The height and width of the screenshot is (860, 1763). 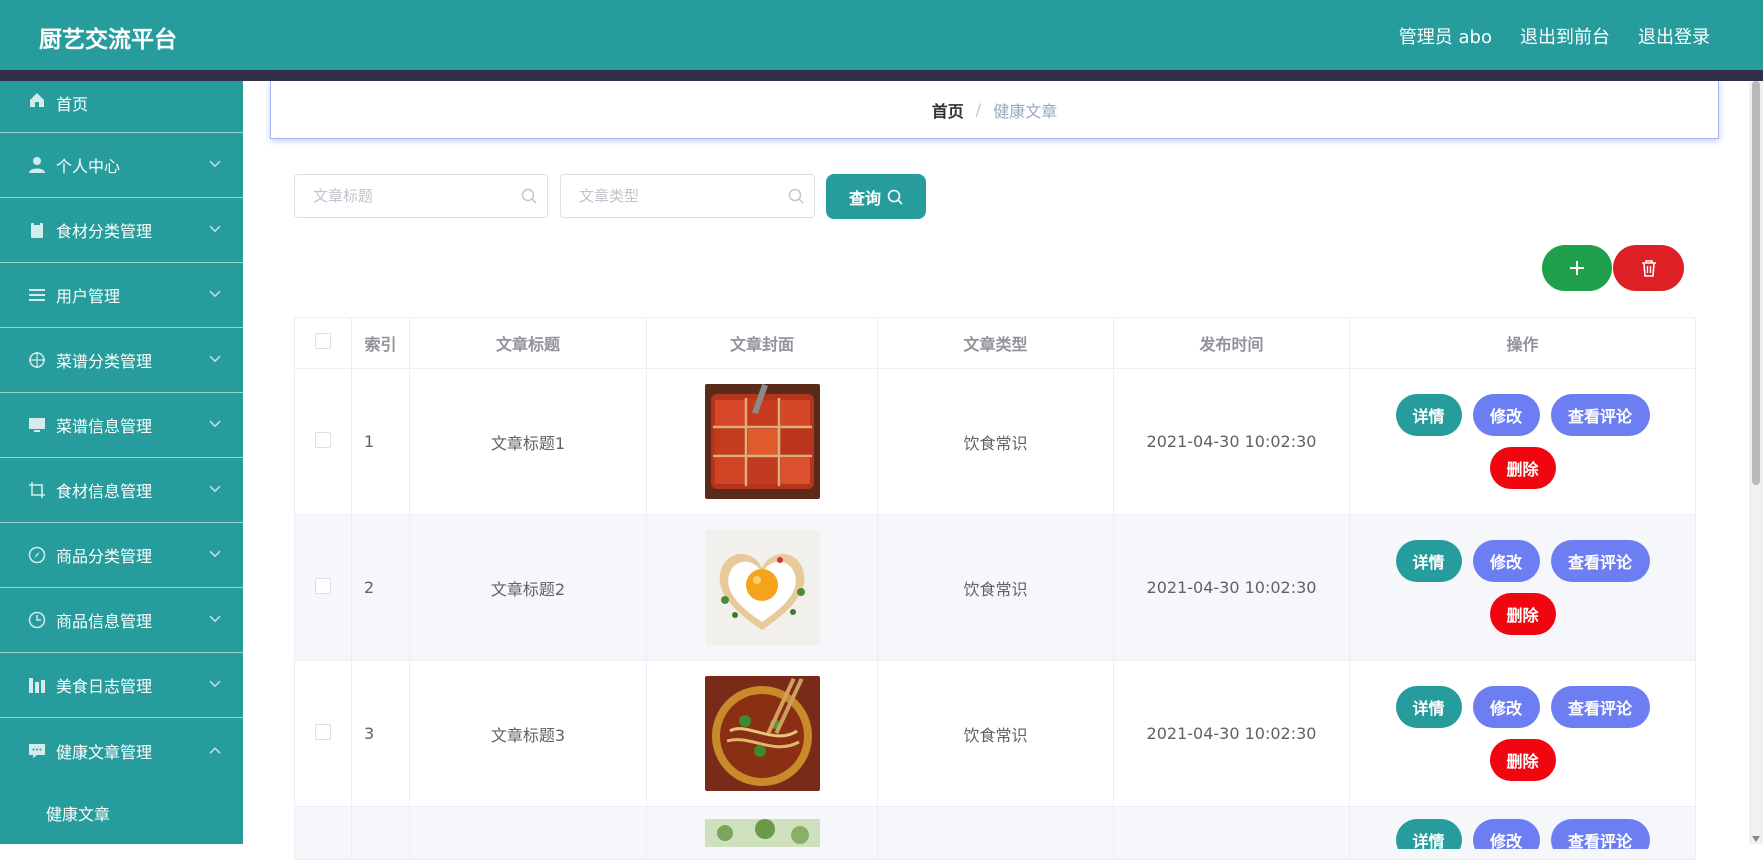 I want to click on home-icon, so click(x=37, y=100).